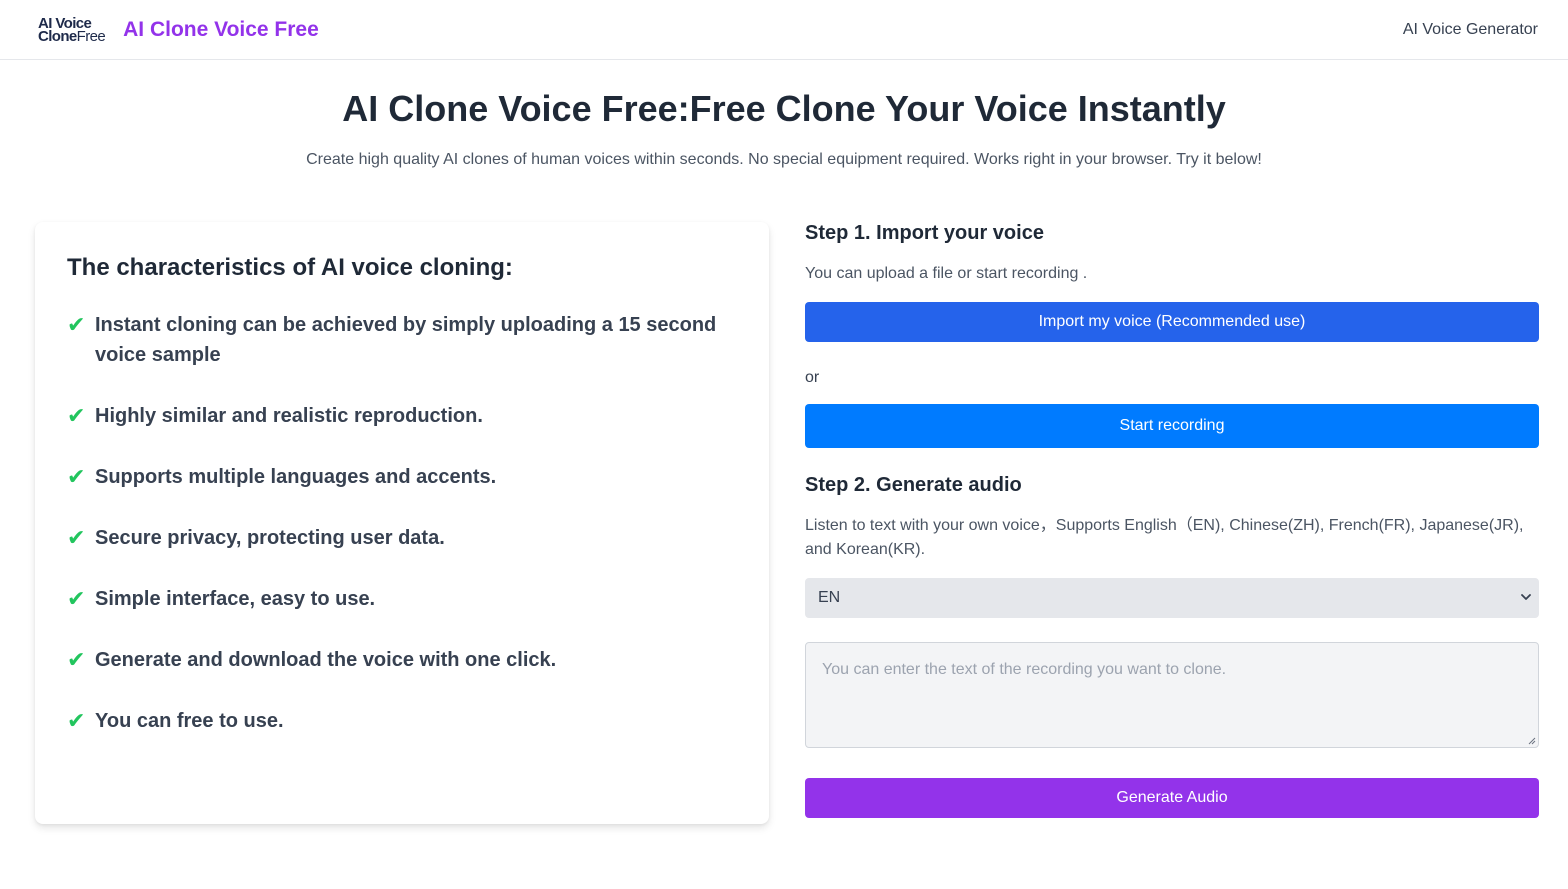 This screenshot has width=1568, height=889. I want to click on language-selected-value: EN, so click(829, 597).